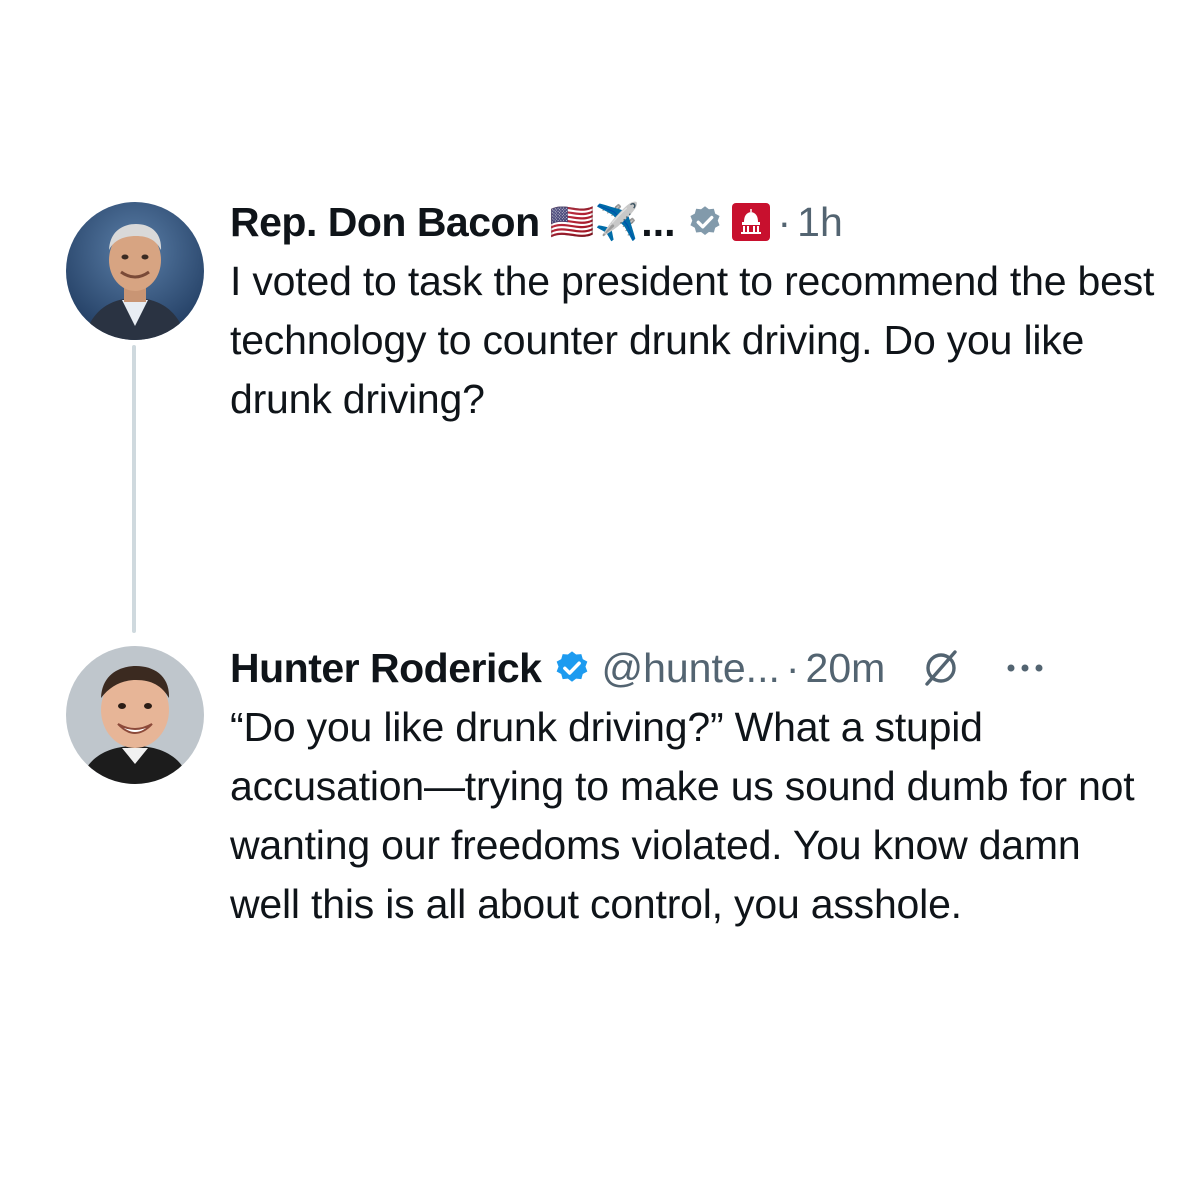 This screenshot has width=1200, height=1200. I want to click on timestamp: 1h, so click(820, 222).